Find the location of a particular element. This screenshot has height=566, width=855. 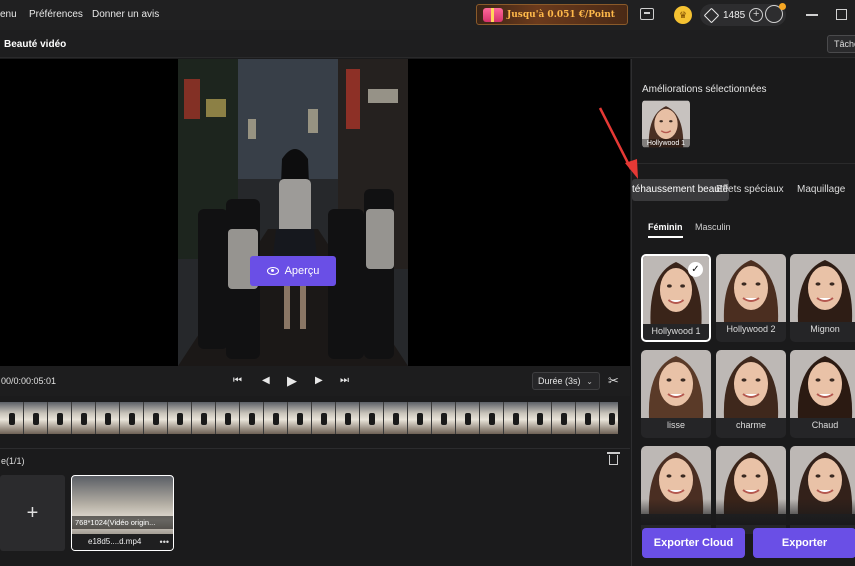

eye-icon is located at coordinates (272, 271).